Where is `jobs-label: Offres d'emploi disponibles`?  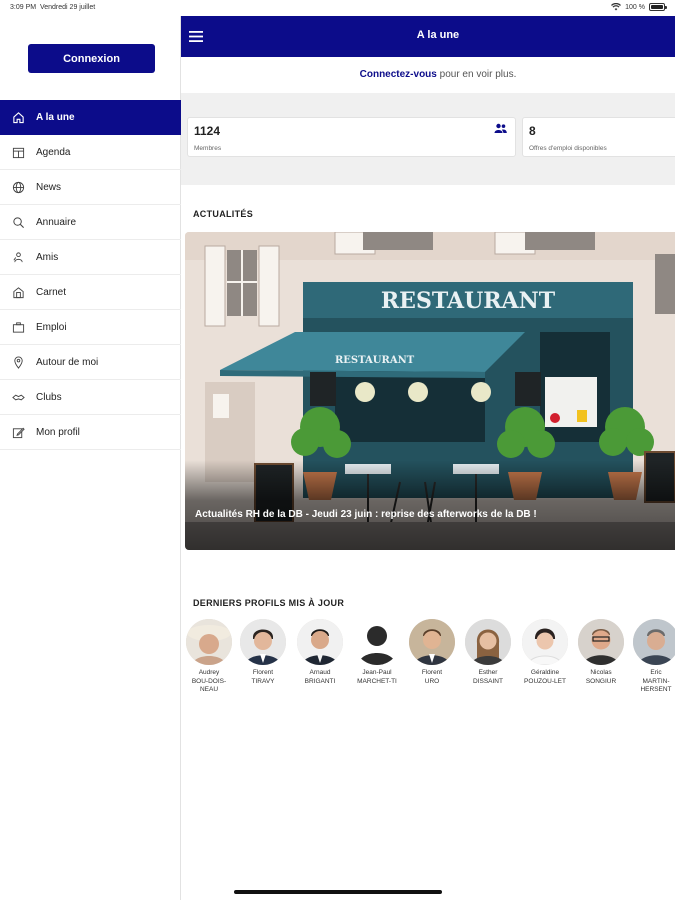 jobs-label: Offres d'emploi disponibles is located at coordinates (568, 148).